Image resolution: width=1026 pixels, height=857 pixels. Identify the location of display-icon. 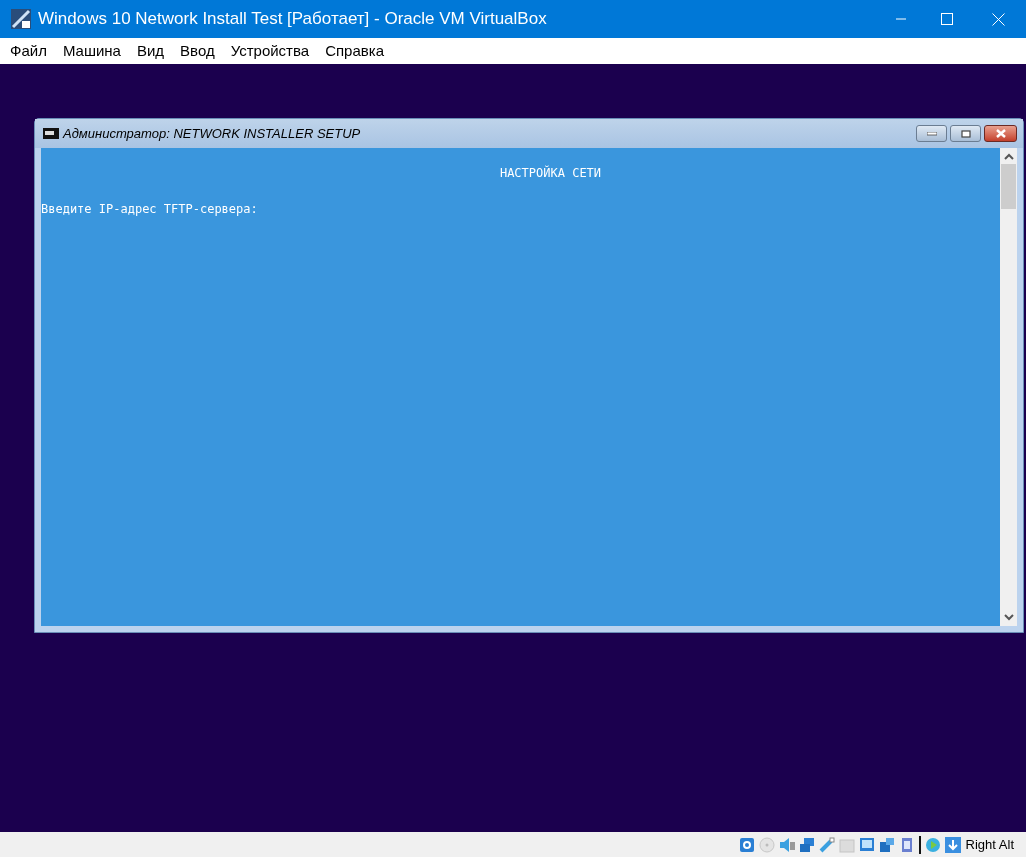
(866, 844).